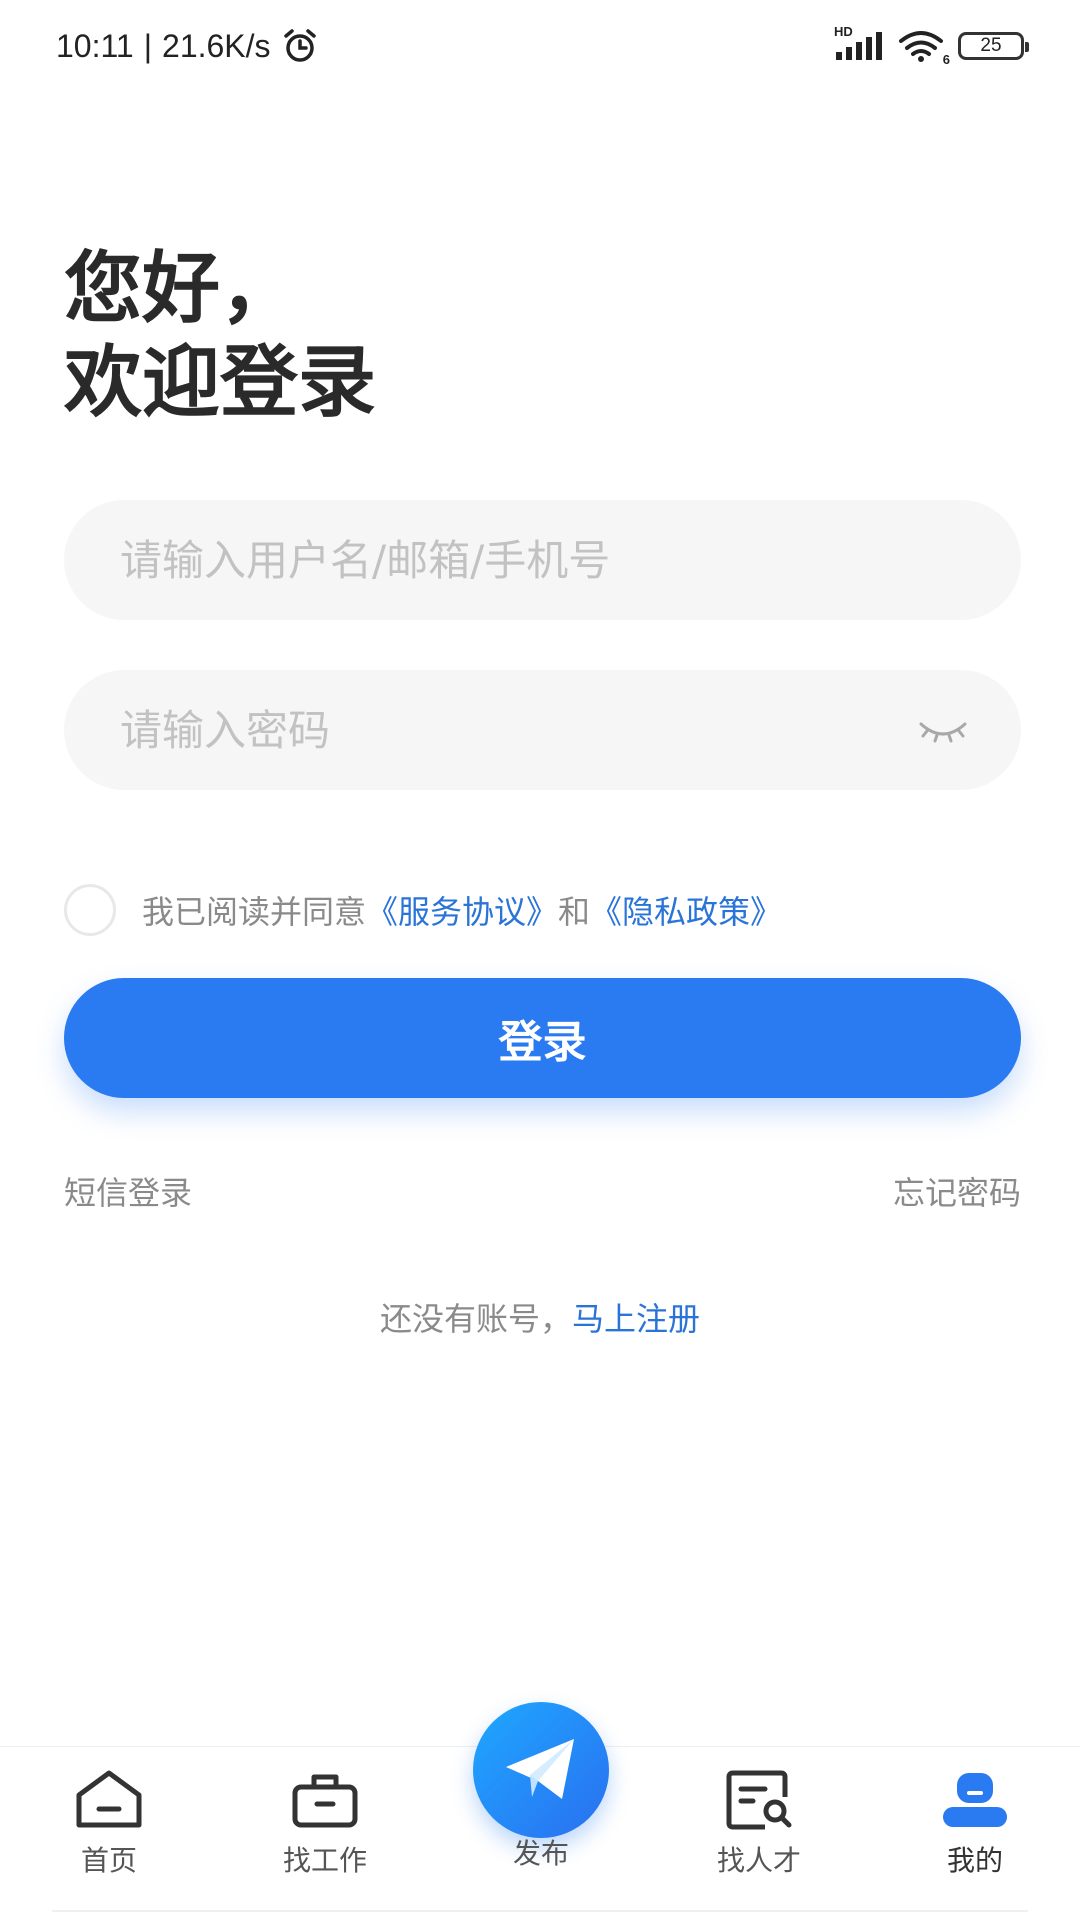  I want to click on agreement-row: 我已阅读并同意《服务协议》和《隐私政策》, so click(423, 910).